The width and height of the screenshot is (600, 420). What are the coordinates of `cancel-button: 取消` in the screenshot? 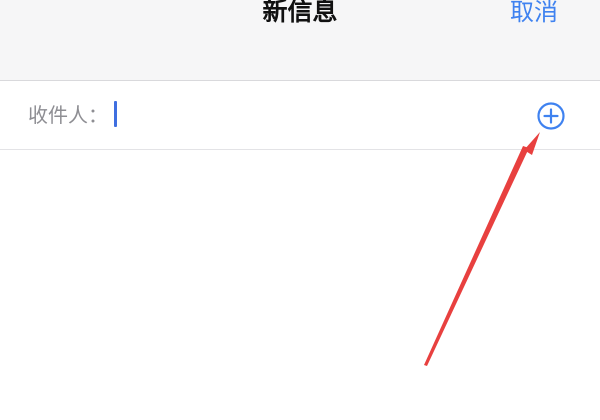 It's located at (534, 15).